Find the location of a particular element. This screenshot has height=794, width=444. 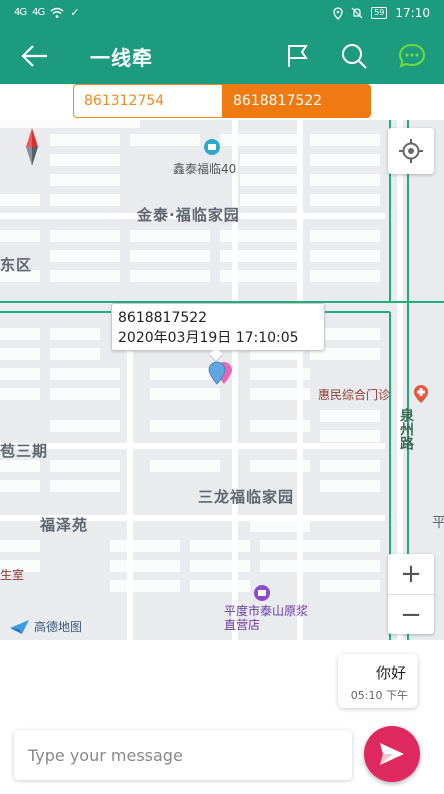

map-label-edge: 平 is located at coordinates (438, 523).